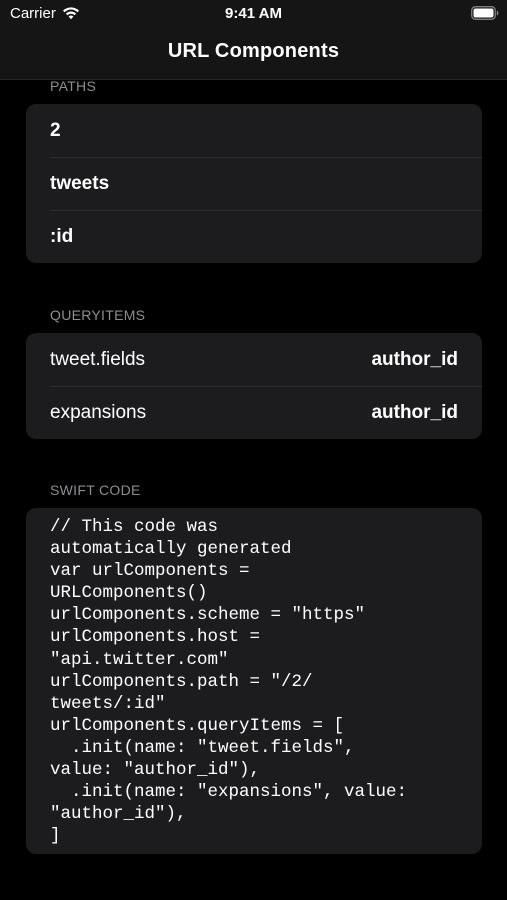 The height and width of the screenshot is (900, 507). Describe the element at coordinates (155, 770) in the screenshot. I see `code-line: value: "author_id"),` at that location.